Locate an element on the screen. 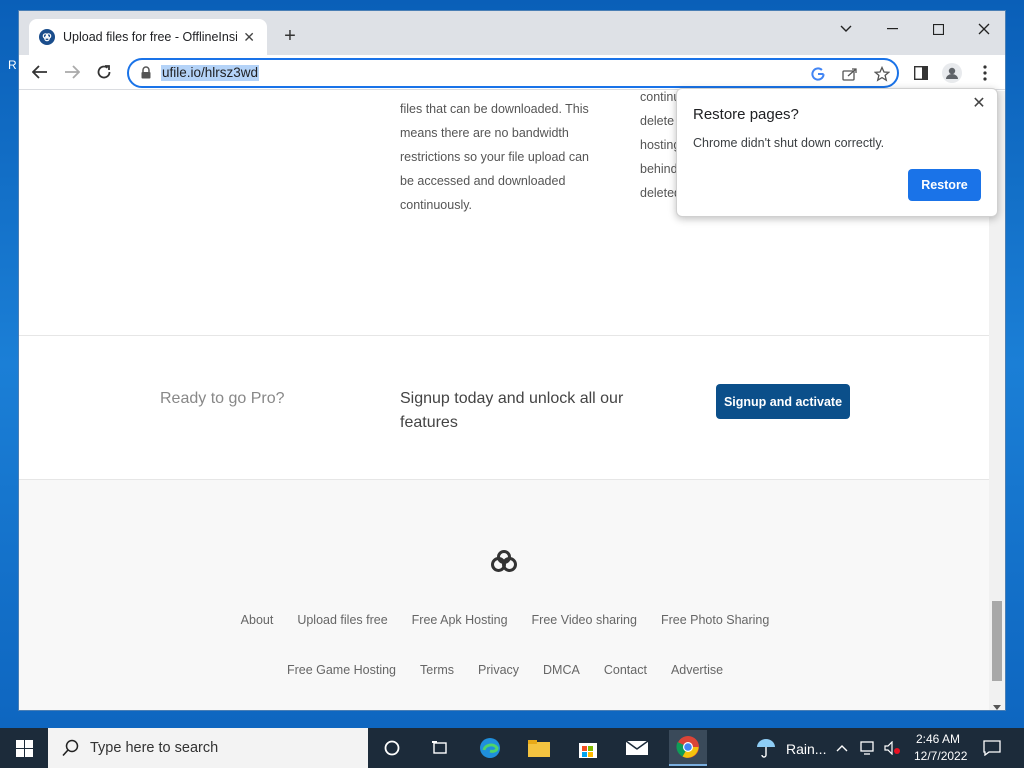 The width and height of the screenshot is (1024, 768). popup-message: Chrome didn't shut down correctly. is located at coordinates (789, 143).